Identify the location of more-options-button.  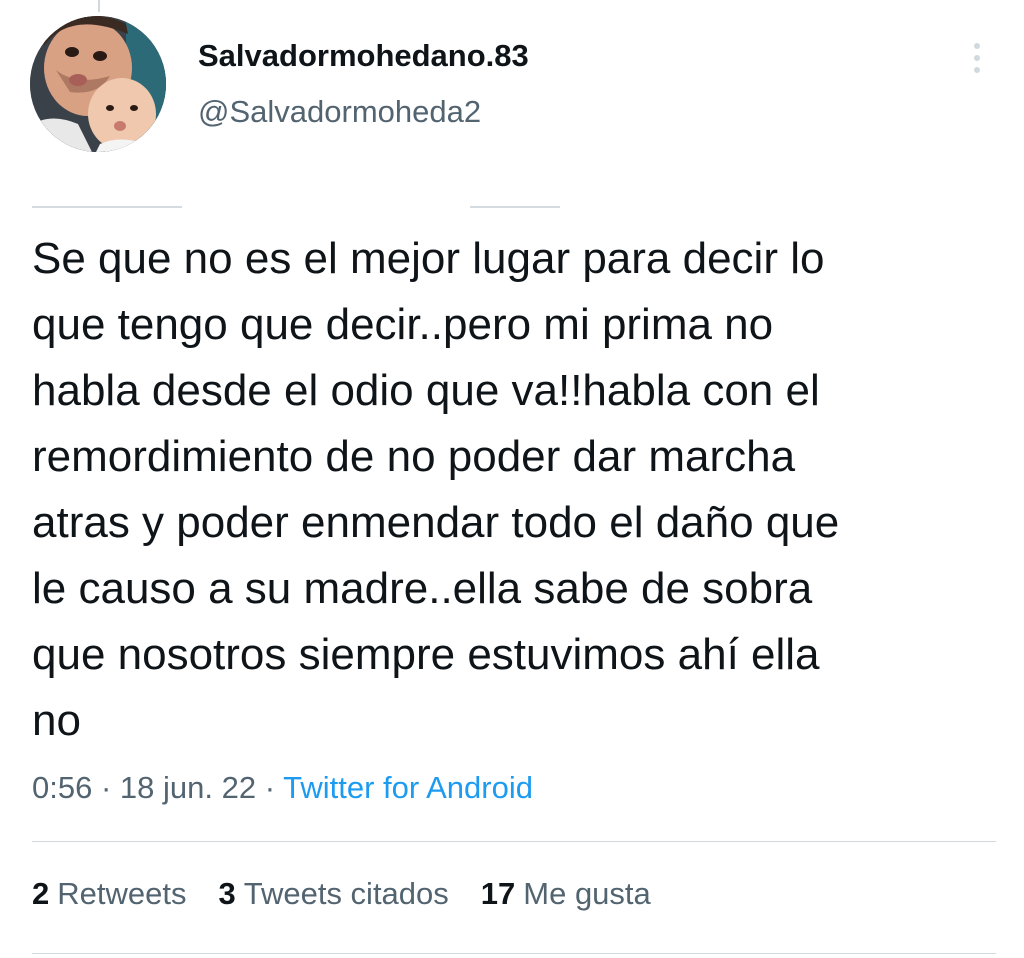
(977, 58).